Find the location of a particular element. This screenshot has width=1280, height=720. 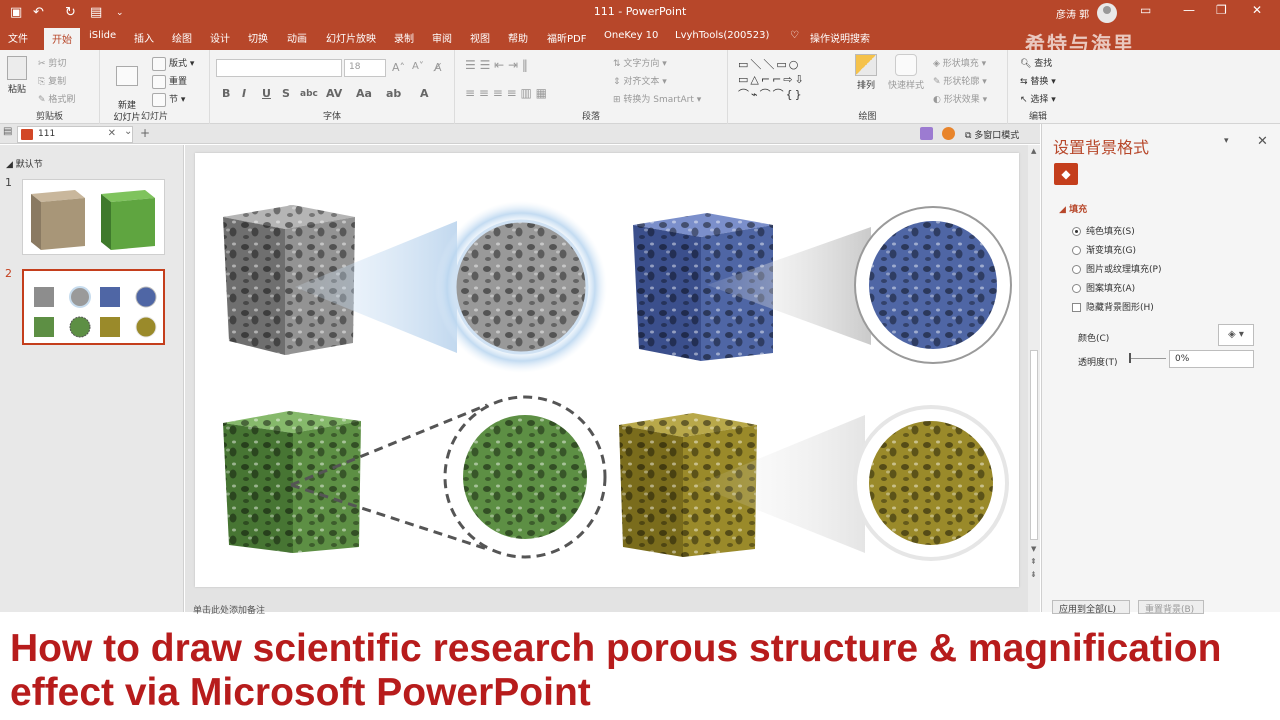

gradient-fill-option: 渐变填充(G) is located at coordinates (1104, 249).